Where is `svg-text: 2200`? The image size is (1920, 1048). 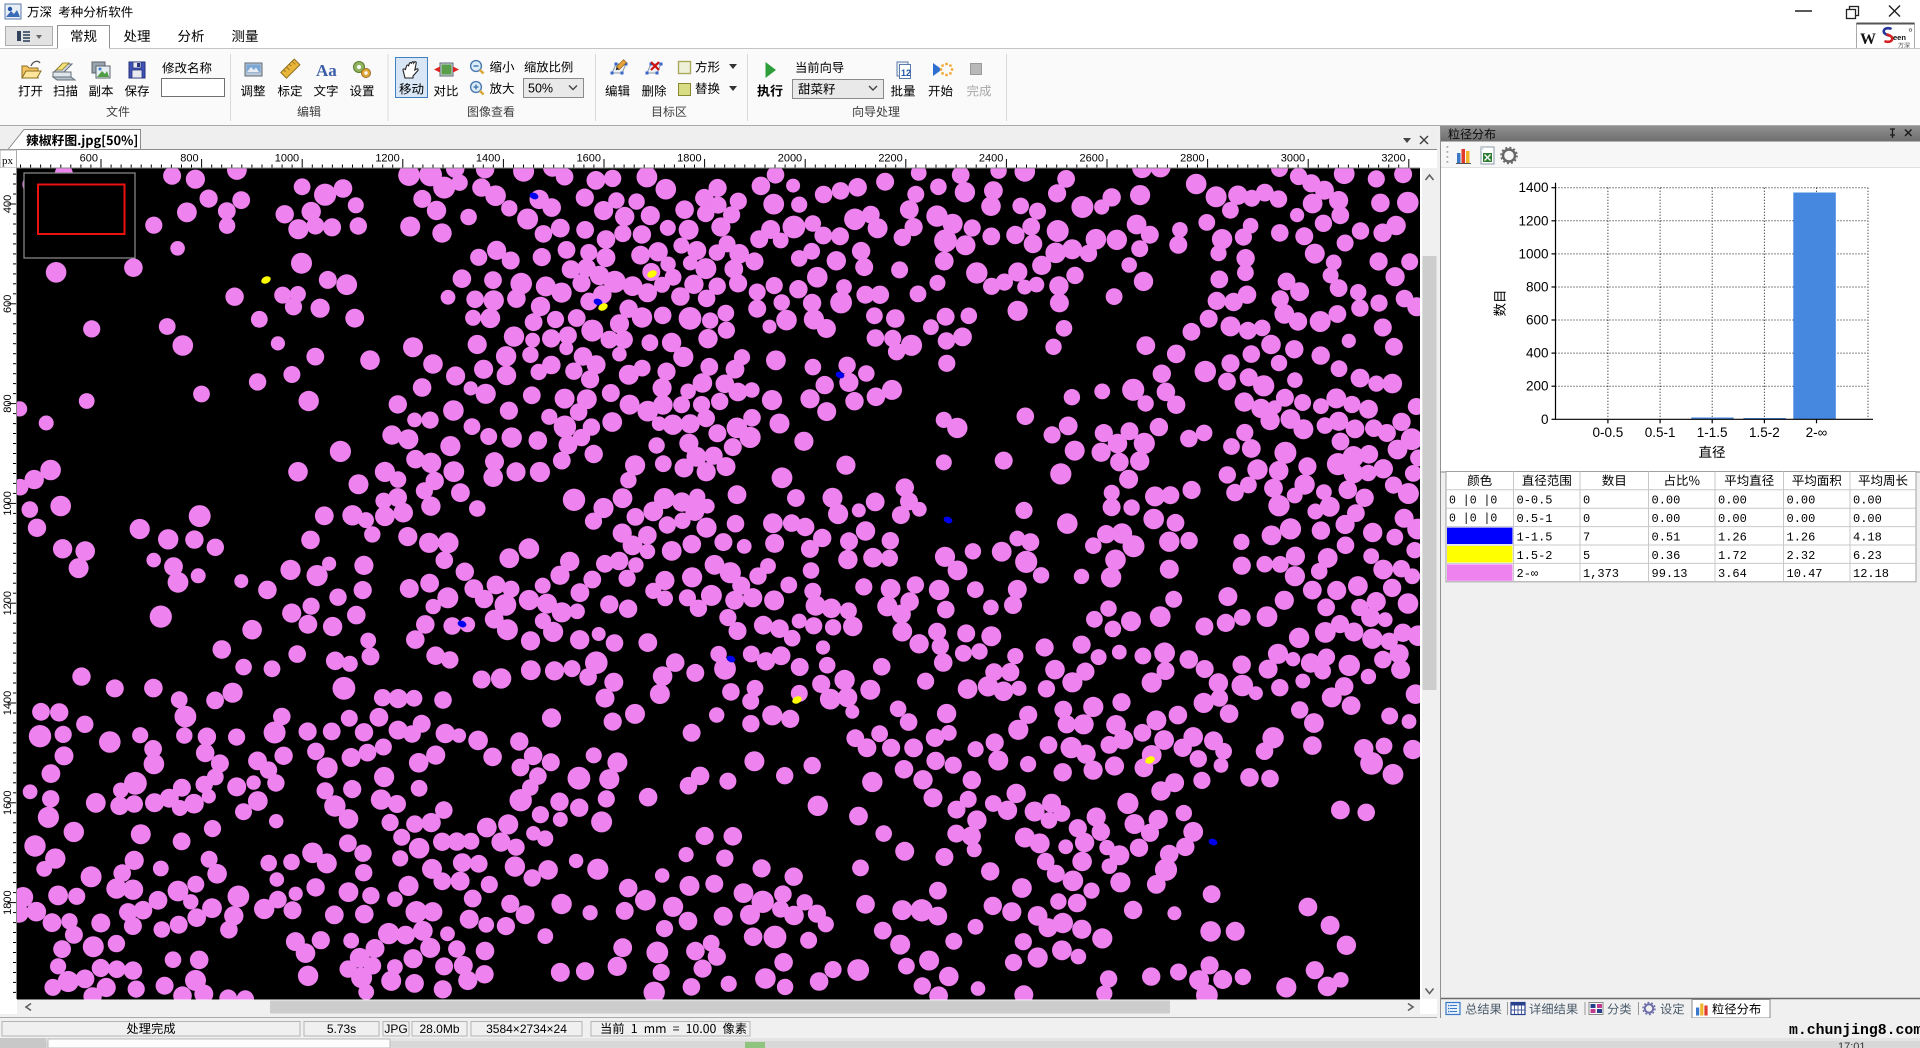 svg-text: 2200 is located at coordinates (890, 159).